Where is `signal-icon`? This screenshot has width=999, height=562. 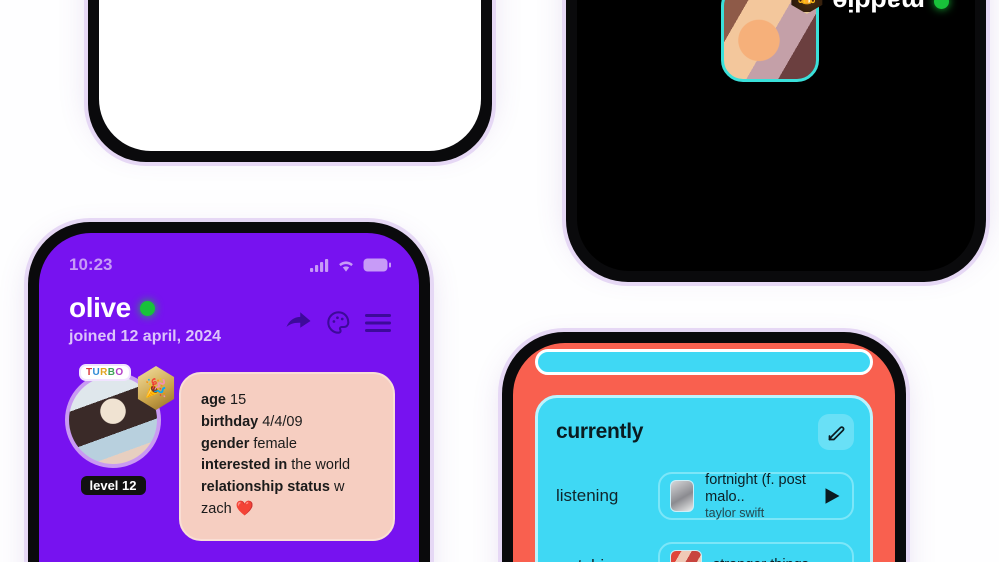
signal-icon is located at coordinates (319, 265).